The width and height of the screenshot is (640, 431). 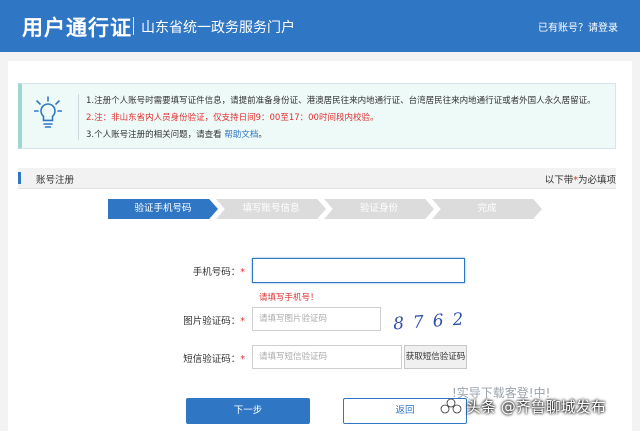 What do you see at coordinates (262, 135) in the screenshot?
I see `notice-line-3-end: 。` at bounding box center [262, 135].